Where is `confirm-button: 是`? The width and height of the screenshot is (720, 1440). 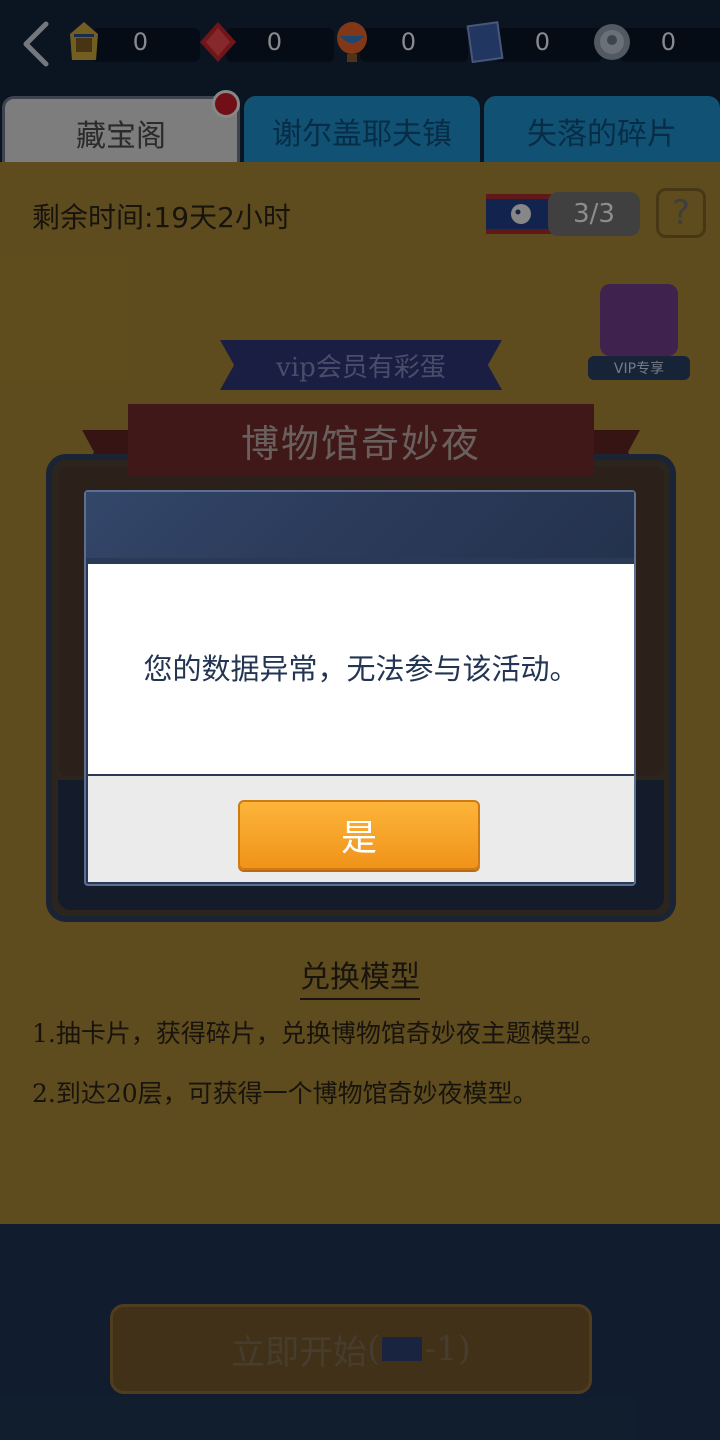 confirm-button: 是 is located at coordinates (359, 835).